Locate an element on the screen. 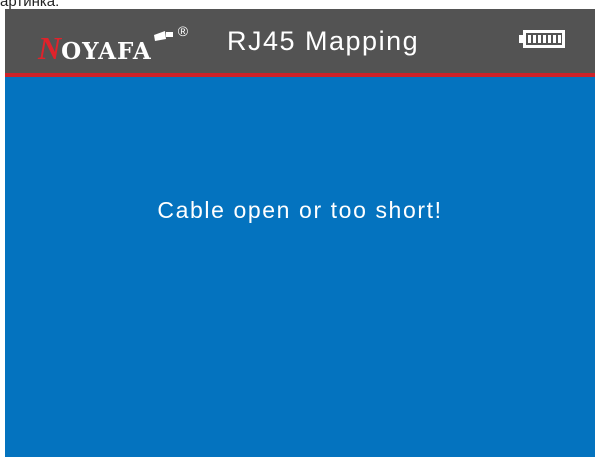  title-underline is located at coordinates (300, 75).